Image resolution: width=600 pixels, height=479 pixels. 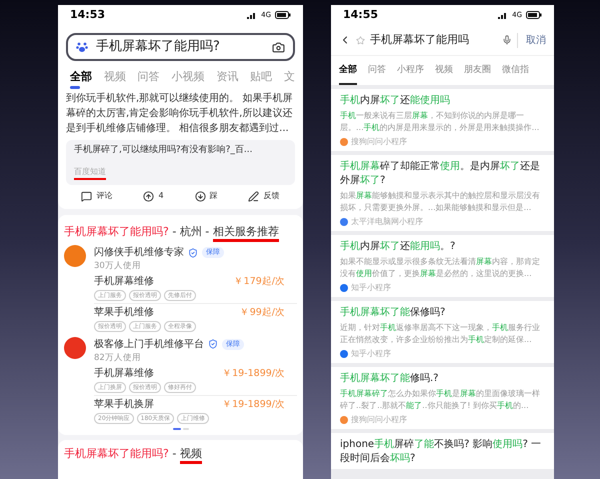 I want to click on camera-icon, so click(x=278, y=47).